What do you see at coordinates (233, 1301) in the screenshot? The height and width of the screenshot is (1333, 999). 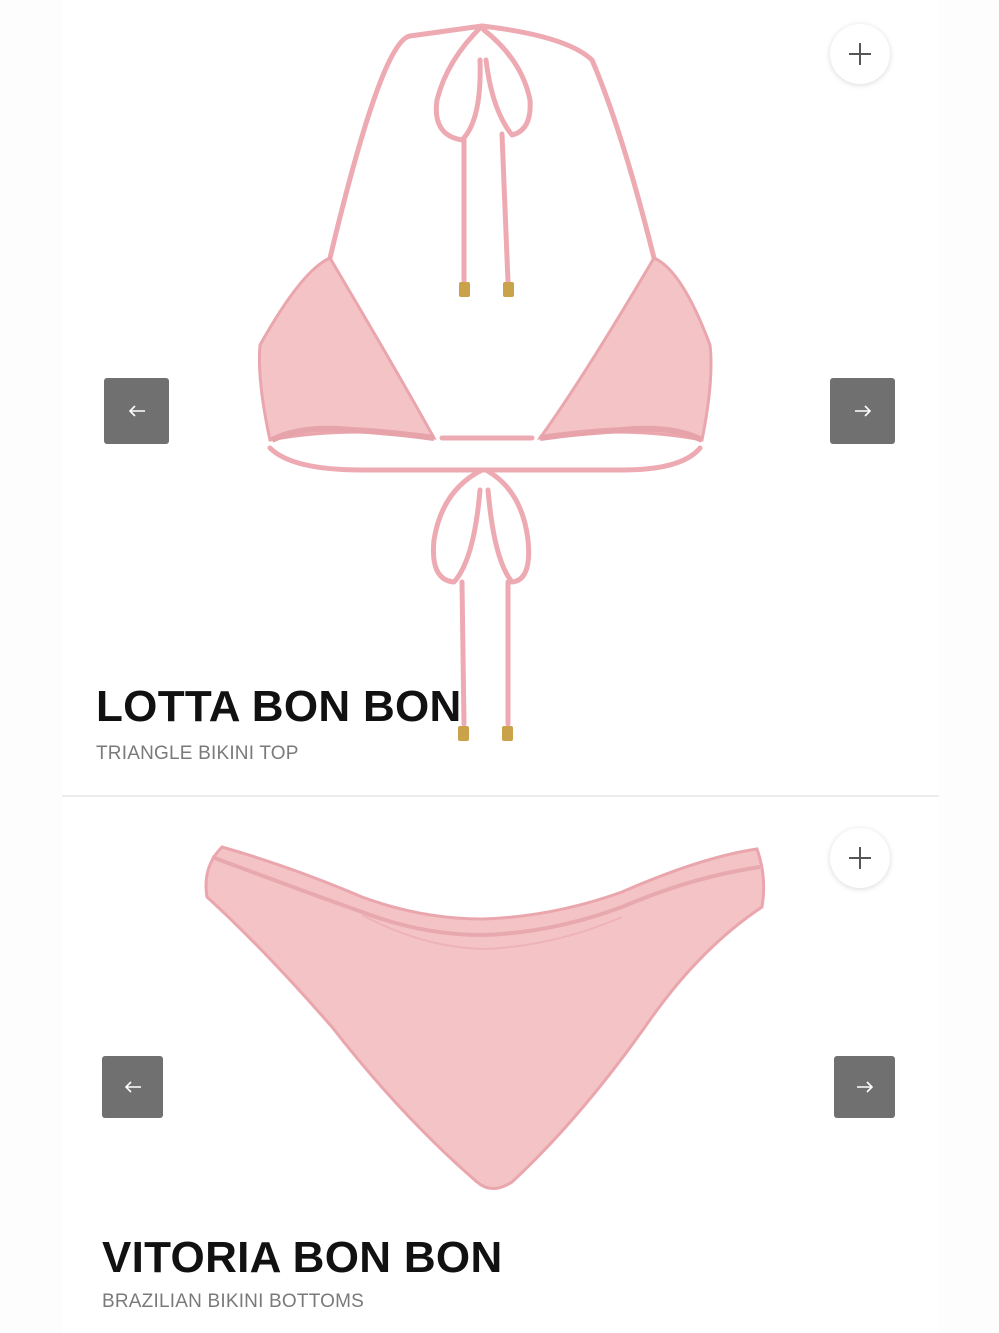 I see `product-subtitle: BRAZILIAN BIKINI BOTTOMS` at bounding box center [233, 1301].